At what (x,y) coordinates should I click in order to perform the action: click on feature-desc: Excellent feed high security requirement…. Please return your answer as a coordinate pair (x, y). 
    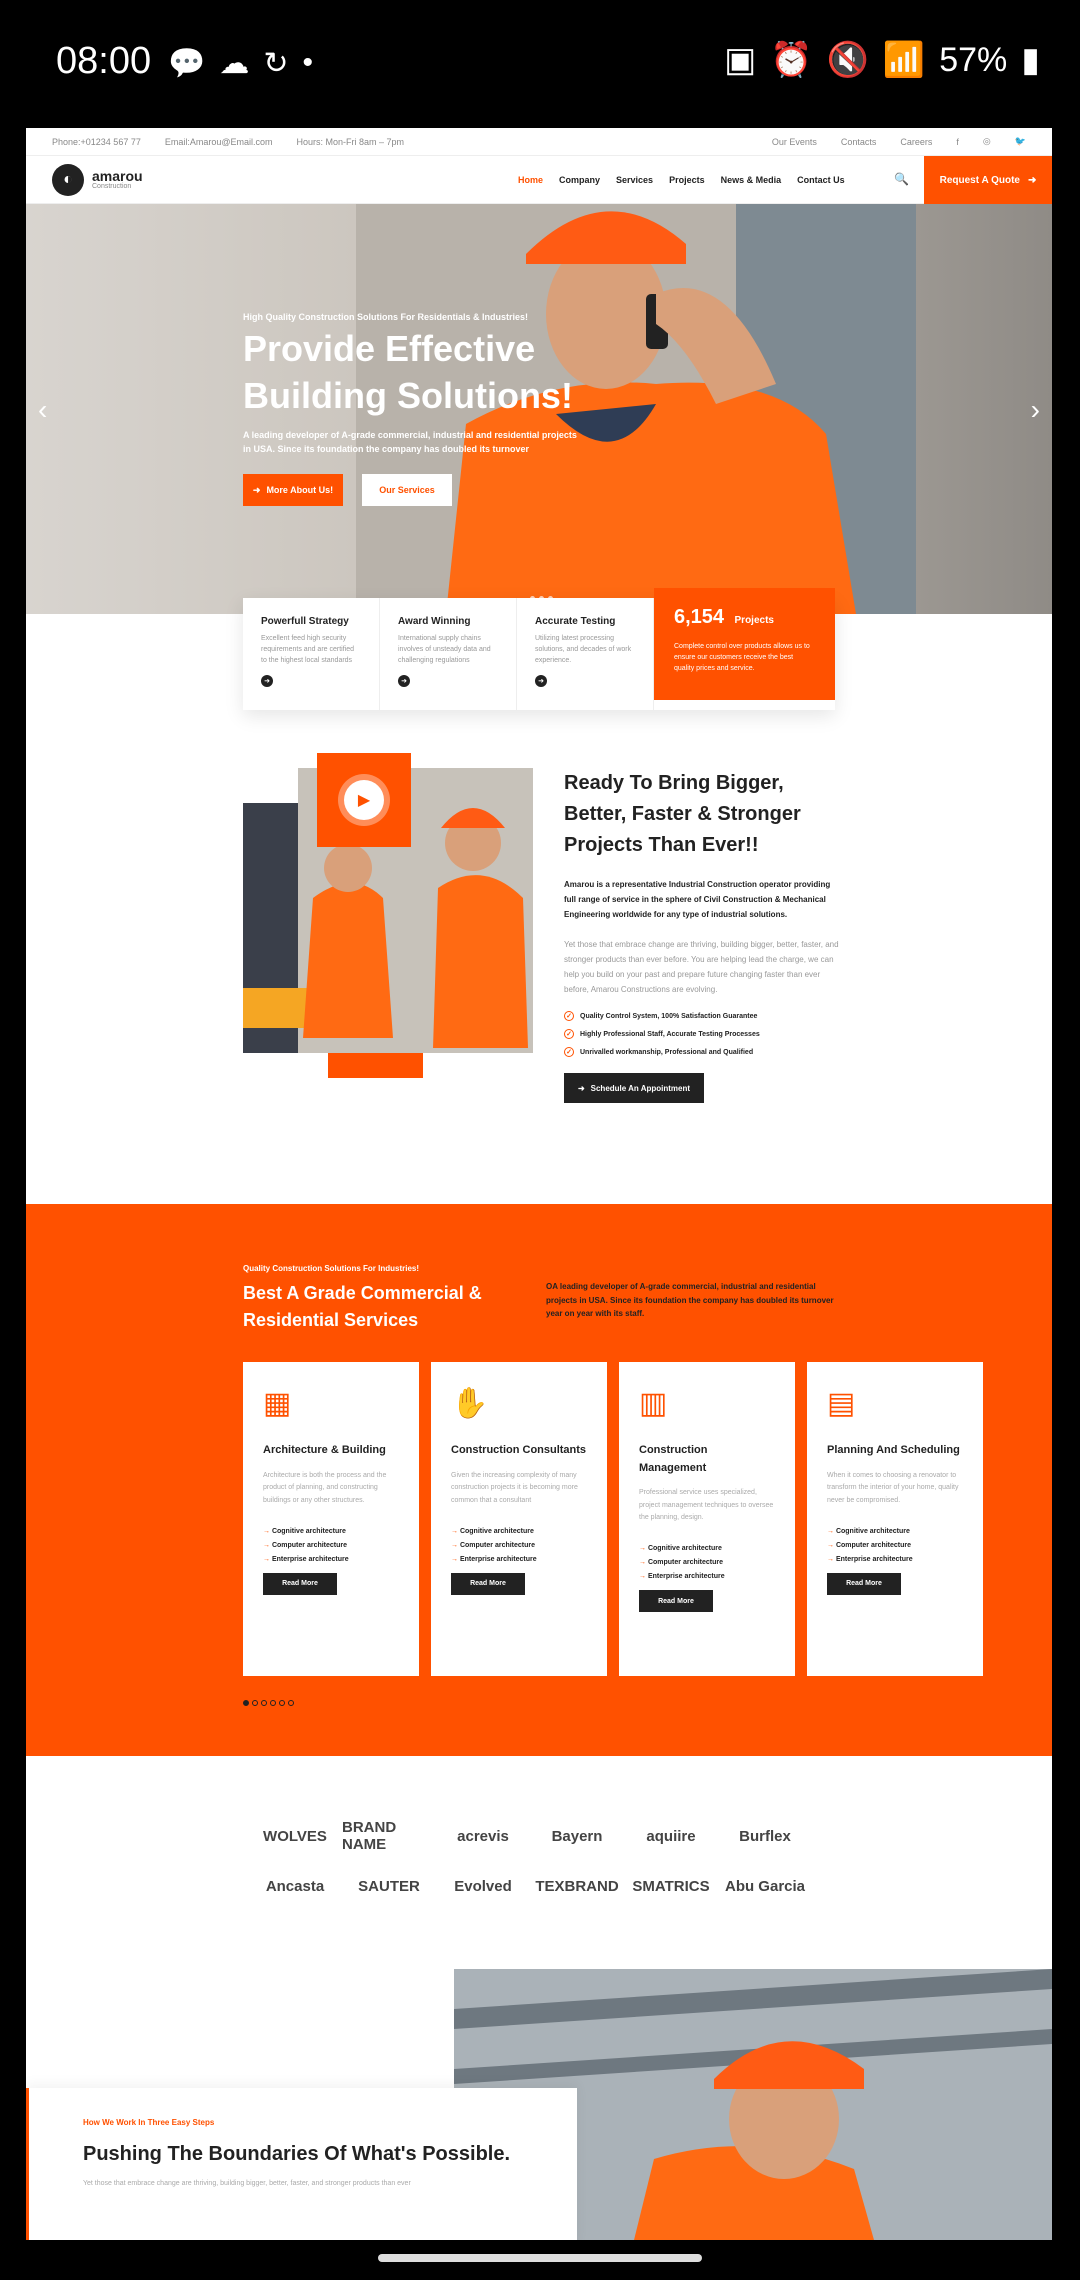
    Looking at the image, I should click on (307, 650).